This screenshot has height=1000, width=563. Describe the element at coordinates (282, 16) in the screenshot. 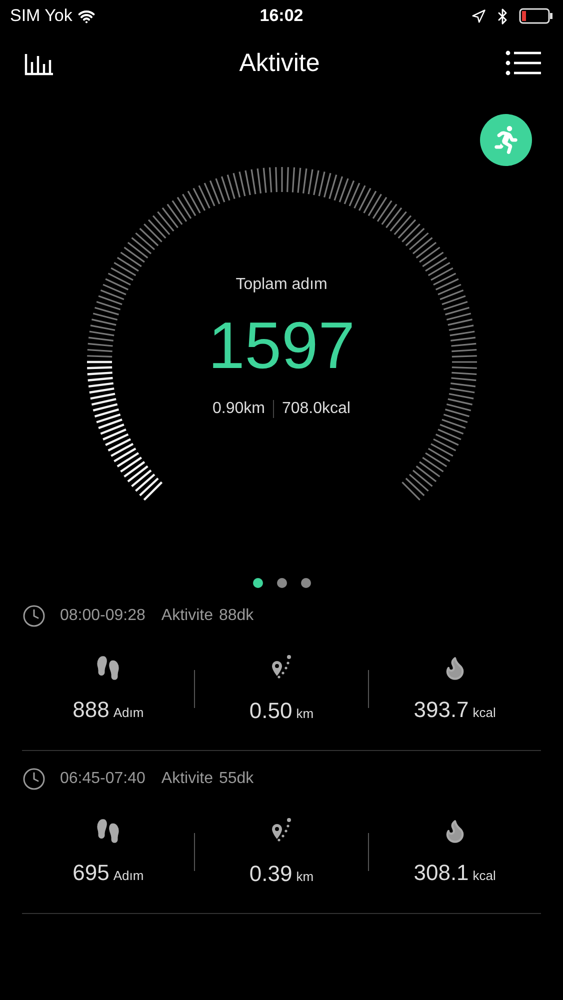

I see `clock-time: 16:02` at that location.